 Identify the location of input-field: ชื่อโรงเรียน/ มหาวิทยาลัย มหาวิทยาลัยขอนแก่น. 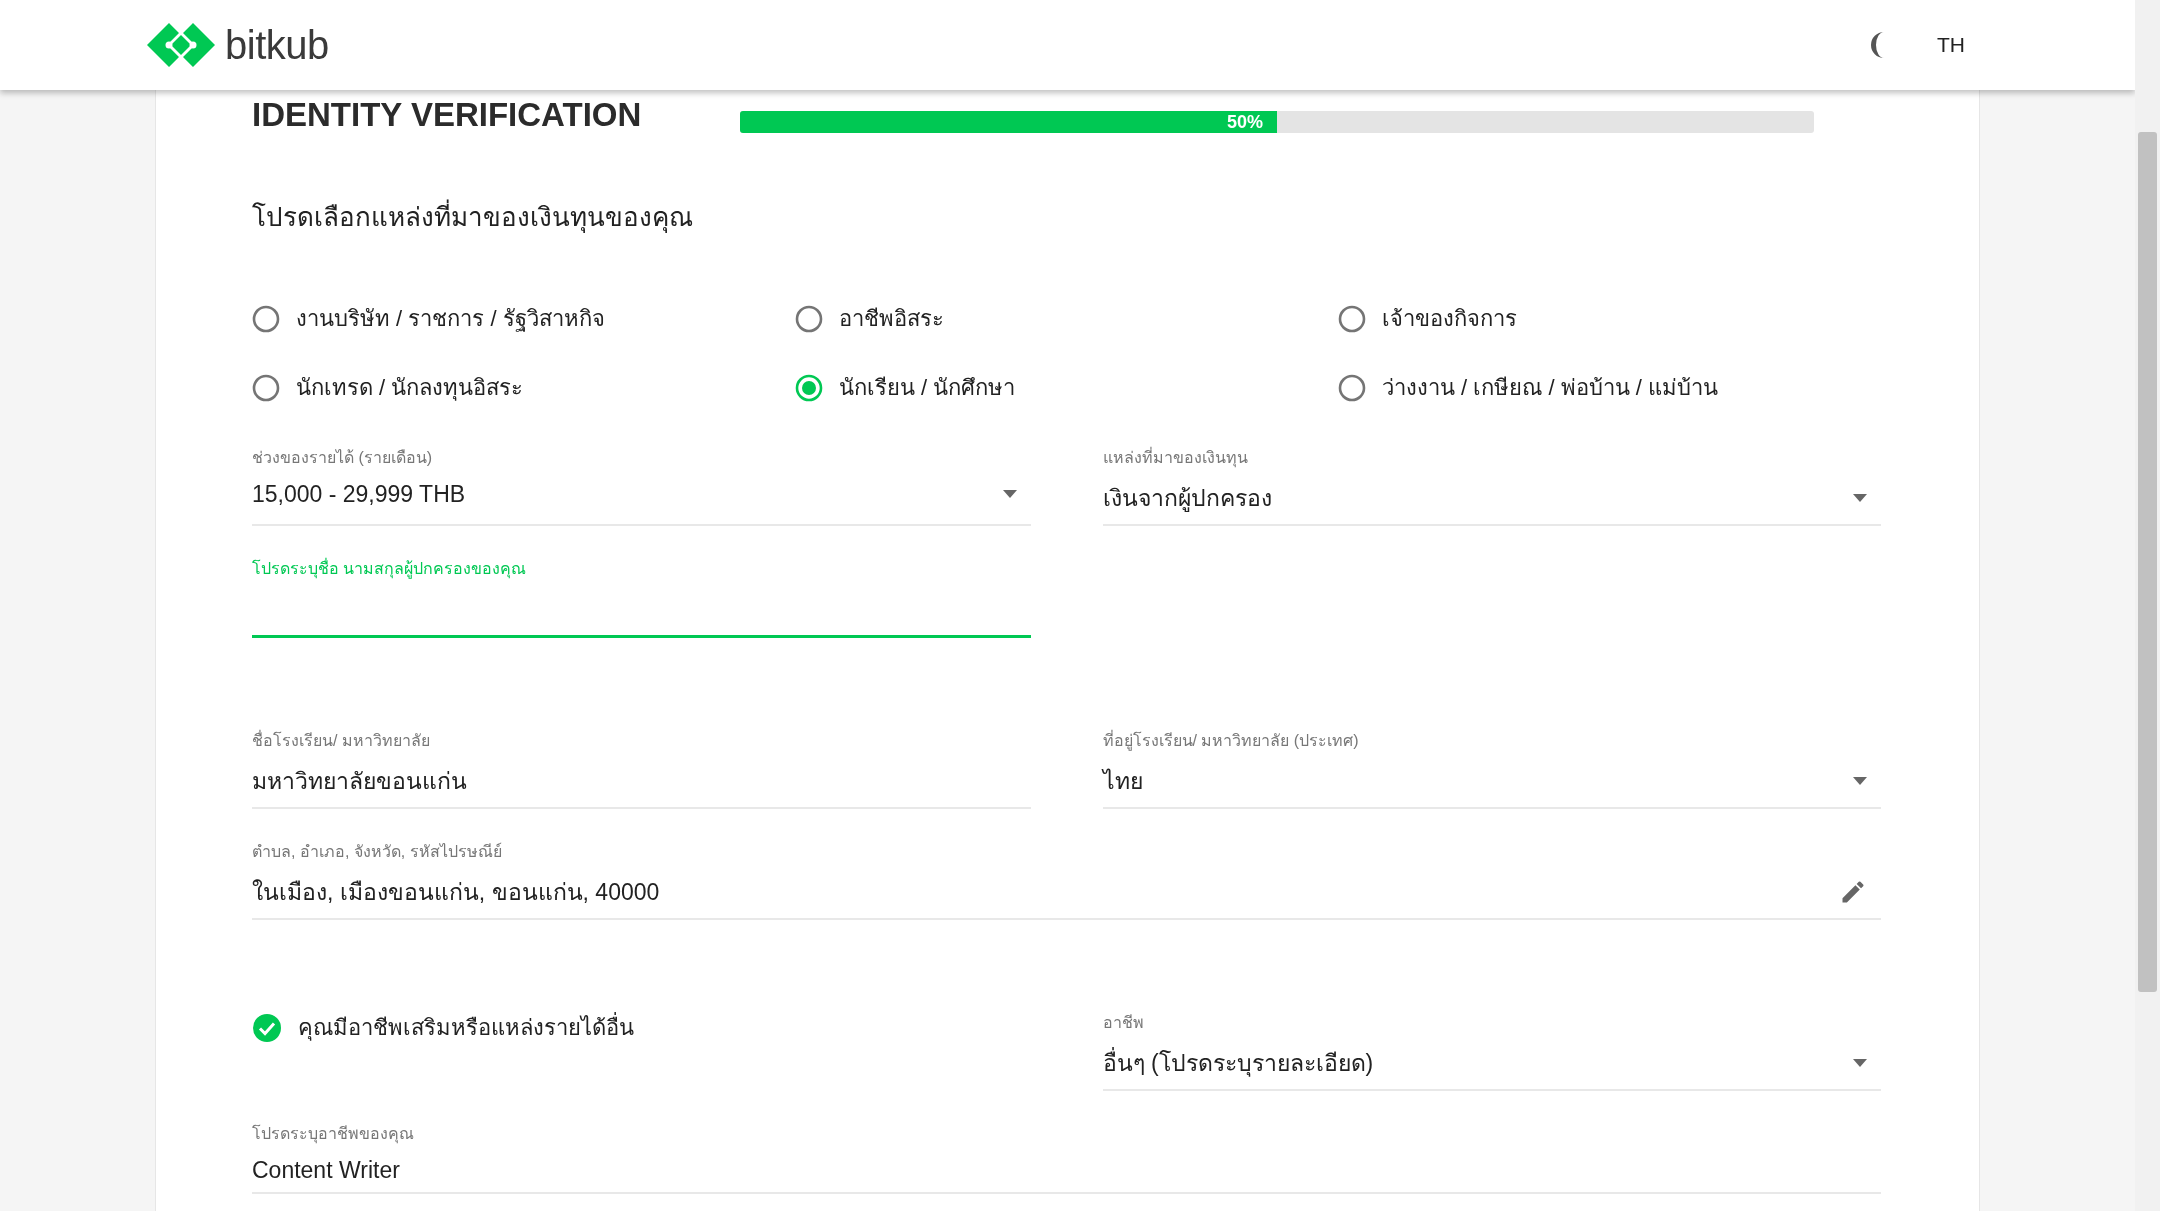
(641, 768).